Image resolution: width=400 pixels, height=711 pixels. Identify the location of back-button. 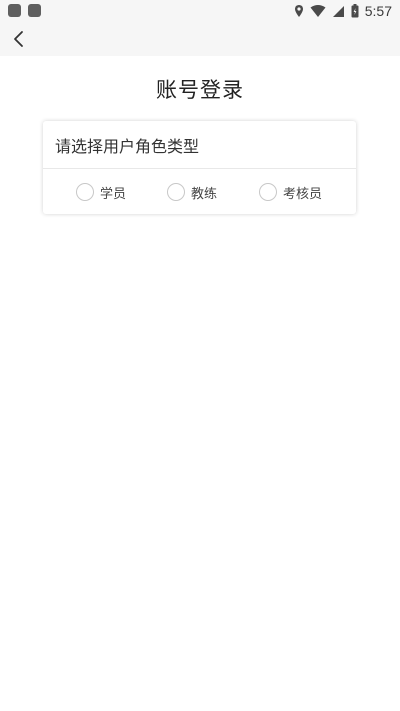
(19, 39).